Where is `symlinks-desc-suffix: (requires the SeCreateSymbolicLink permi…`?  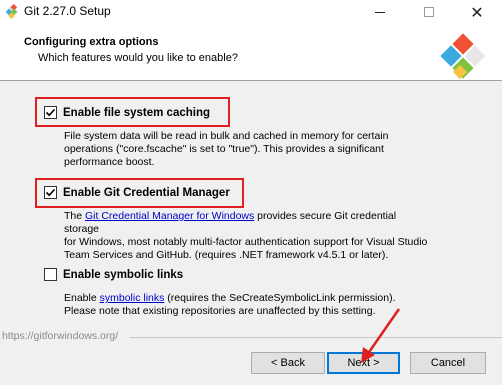
symlinks-desc-suffix: (requires the SeCreateSymbolicLink permi… is located at coordinates (280, 298).